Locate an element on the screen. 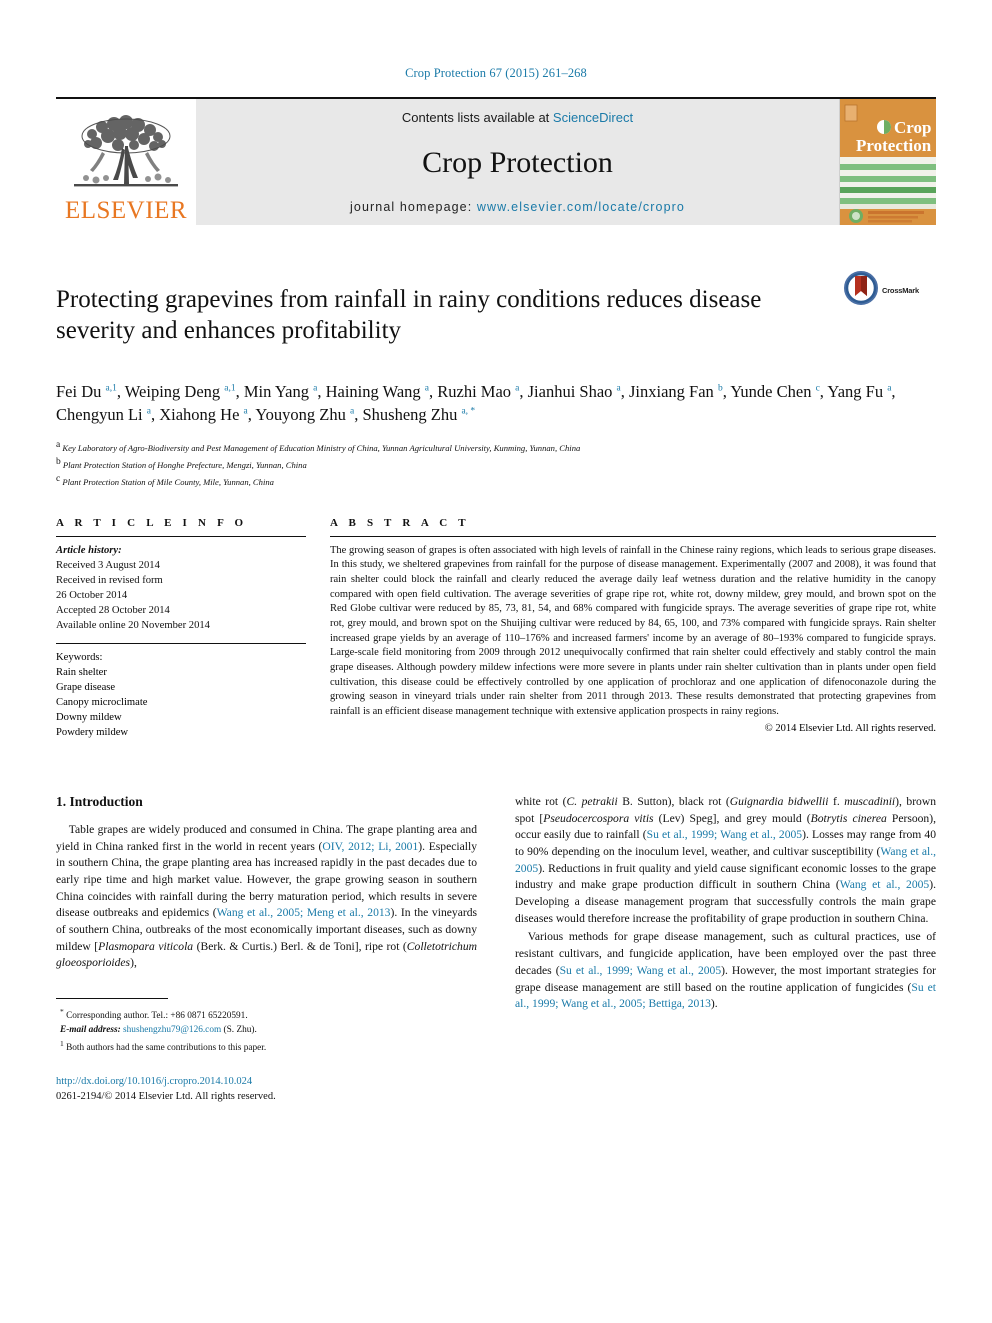  history-line: 26 October 2014 is located at coordinates (92, 595).